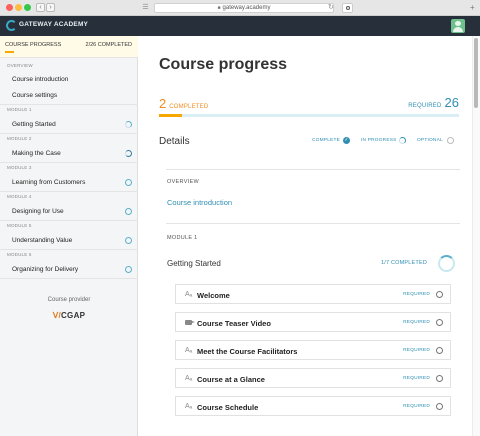 Image resolution: width=480 pixels, height=436 pixels. What do you see at coordinates (50, 7) in the screenshot?
I see `forward-button: ›` at bounding box center [50, 7].